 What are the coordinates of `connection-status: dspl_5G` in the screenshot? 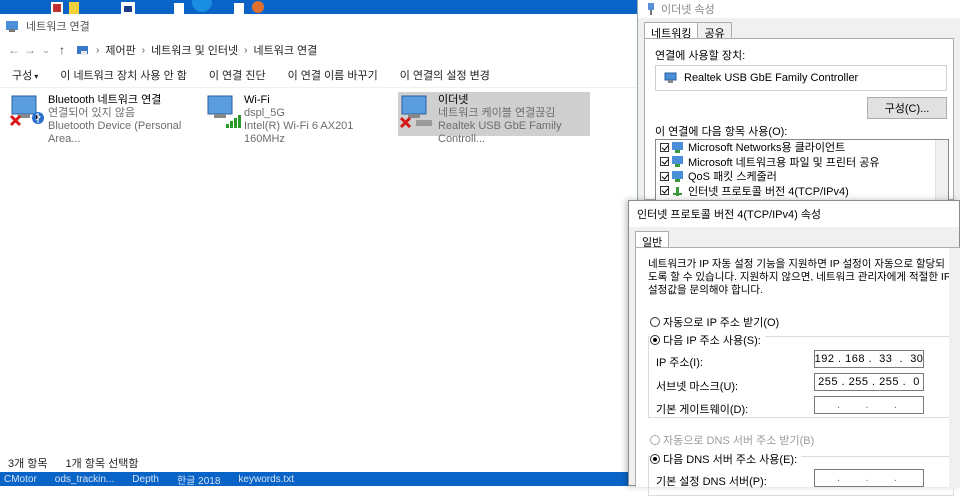 It's located at (264, 113).